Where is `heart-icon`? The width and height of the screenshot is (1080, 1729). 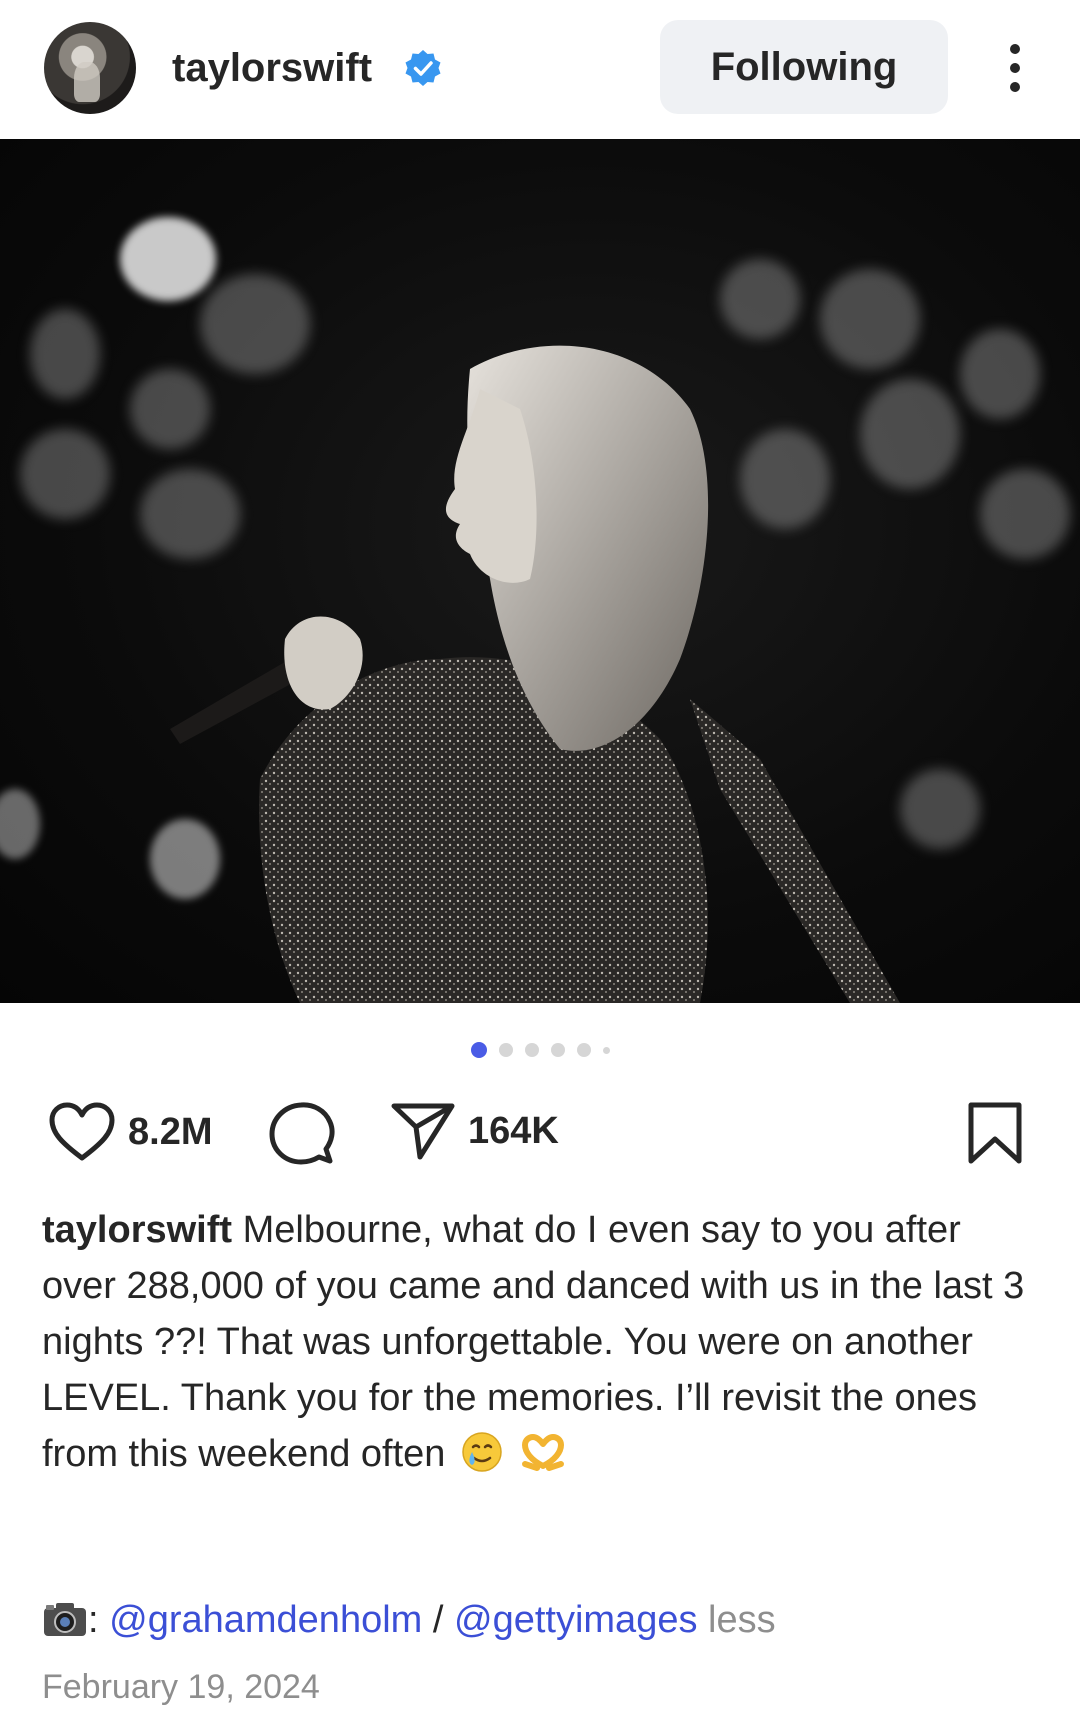
heart-icon is located at coordinates (82, 1131).